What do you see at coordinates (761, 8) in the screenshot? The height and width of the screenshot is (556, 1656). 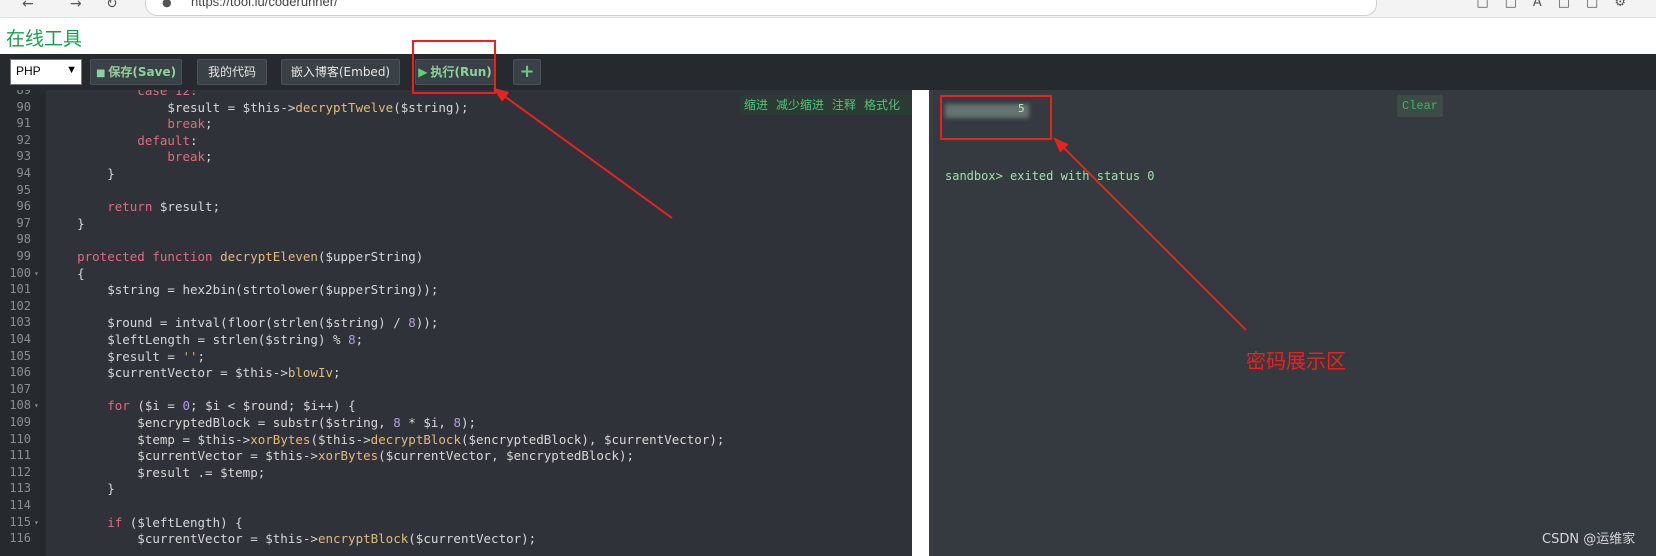 I see `address-bar: ● https://tool.lu/coderunner/` at bounding box center [761, 8].